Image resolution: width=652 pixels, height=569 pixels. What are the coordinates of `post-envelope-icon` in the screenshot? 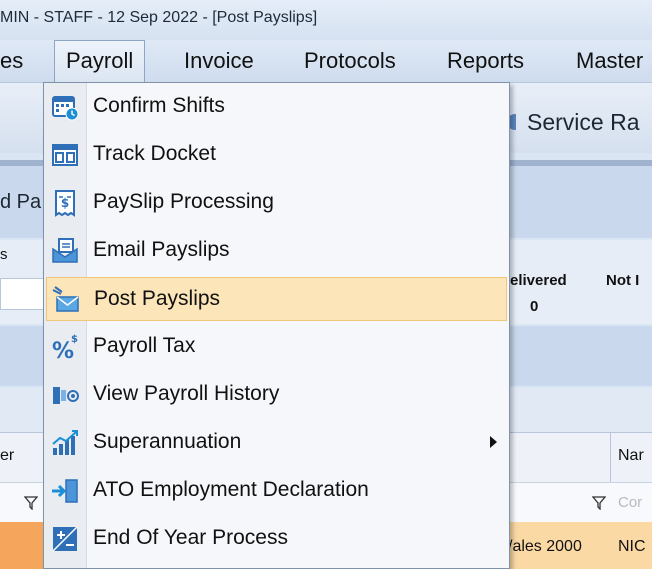 It's located at (65, 299).